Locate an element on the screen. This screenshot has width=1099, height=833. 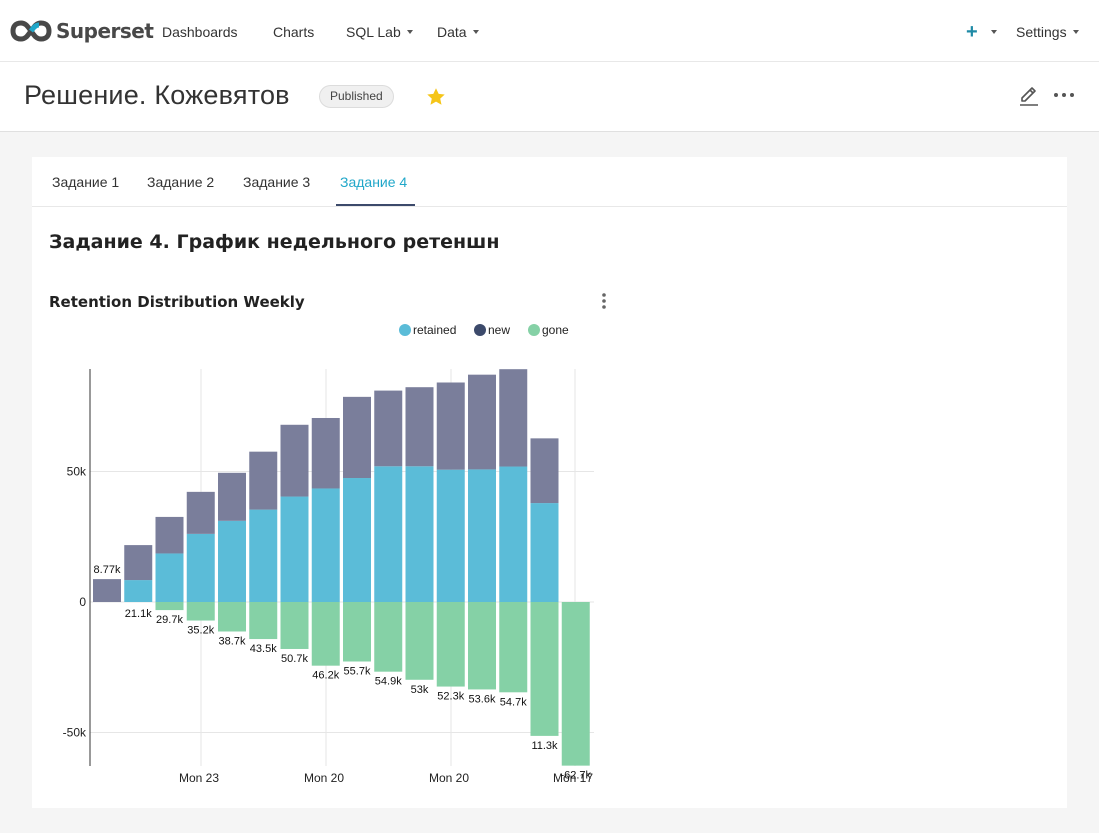
tab-2: Задание 2 is located at coordinates (180, 182).